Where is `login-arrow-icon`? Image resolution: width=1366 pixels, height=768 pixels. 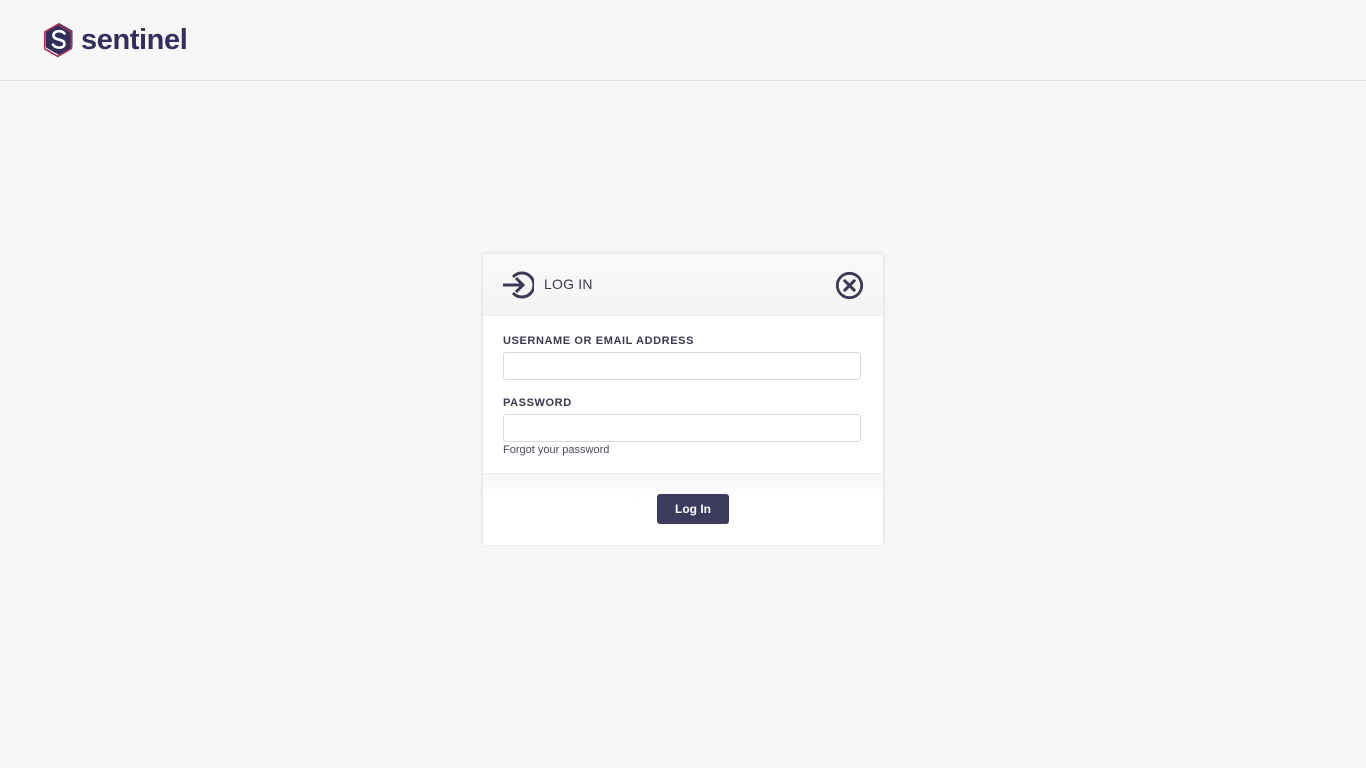
login-arrow-icon is located at coordinates (518, 285).